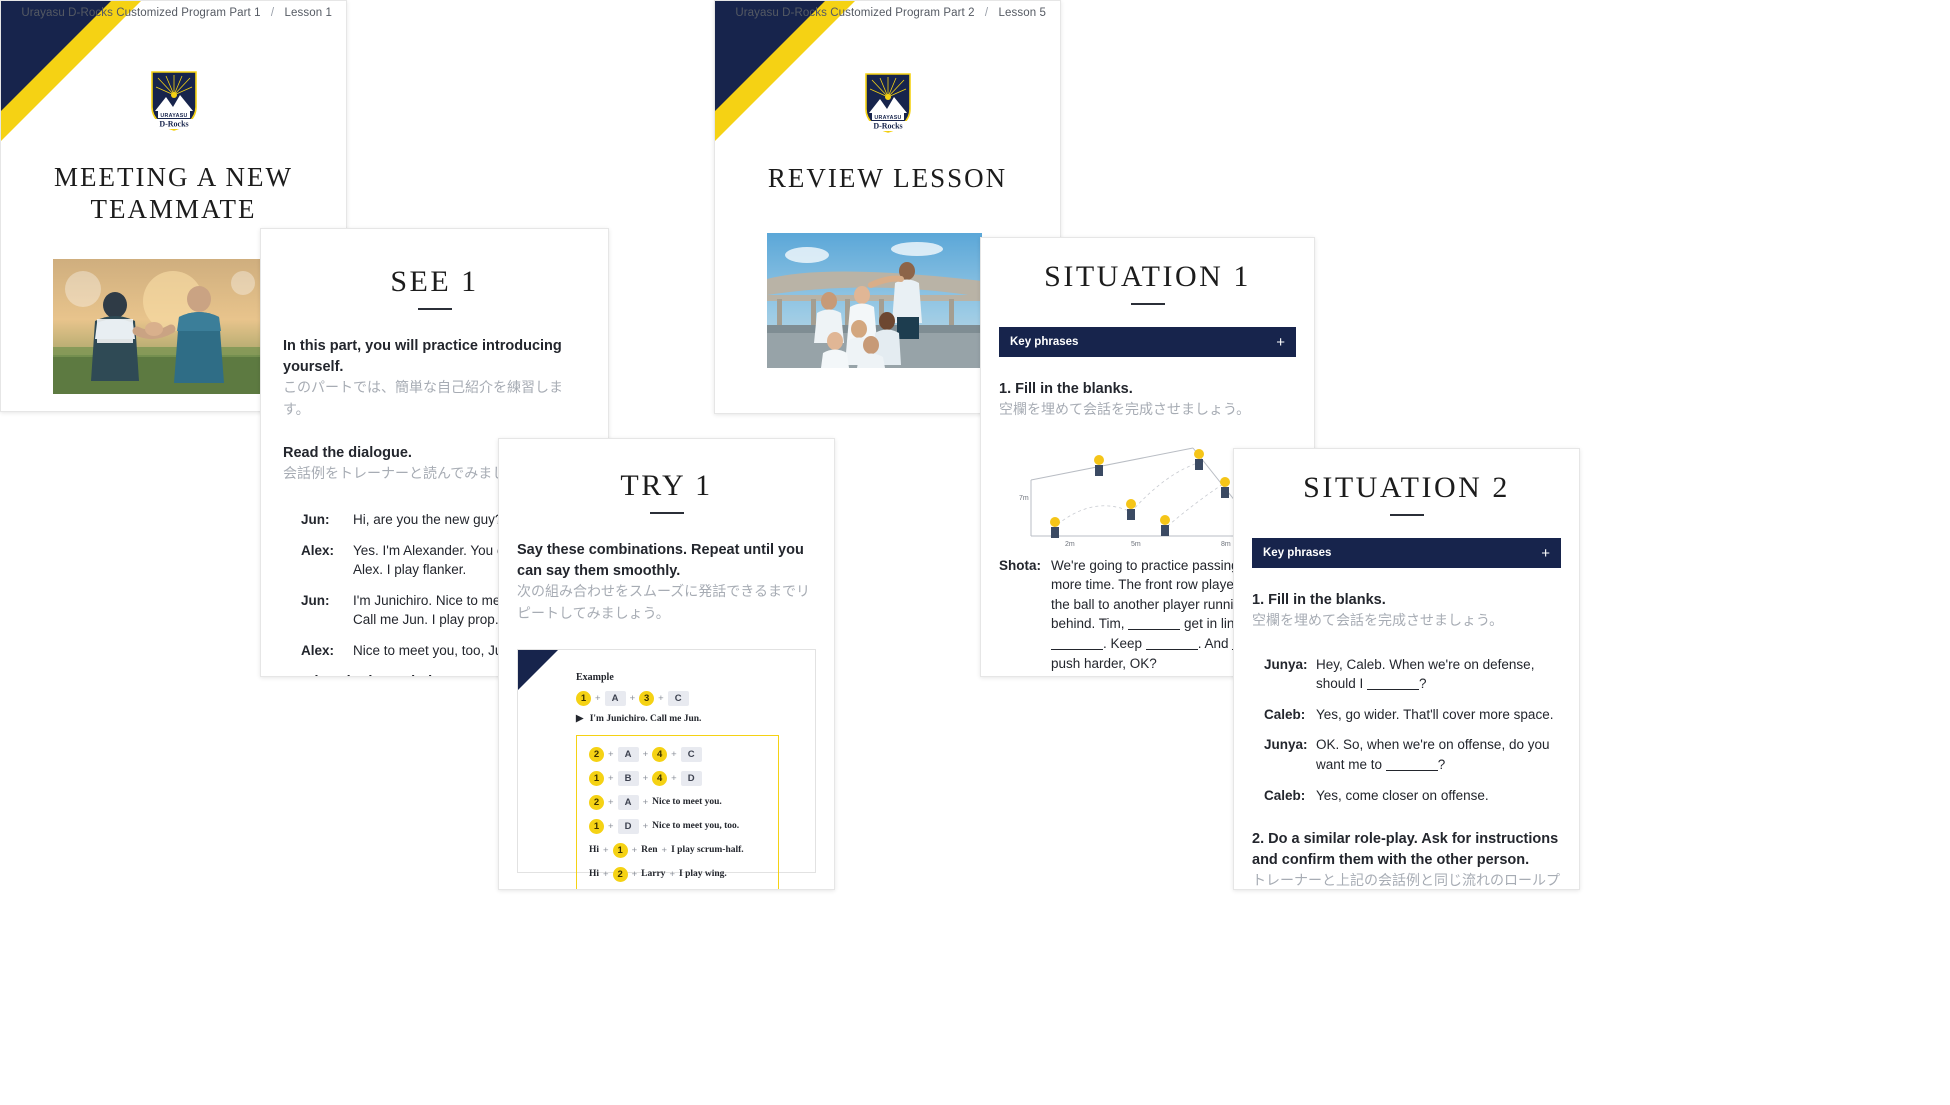 This screenshot has height=1105, width=1950. What do you see at coordinates (628, 826) in the screenshot?
I see `letter-token: D` at bounding box center [628, 826].